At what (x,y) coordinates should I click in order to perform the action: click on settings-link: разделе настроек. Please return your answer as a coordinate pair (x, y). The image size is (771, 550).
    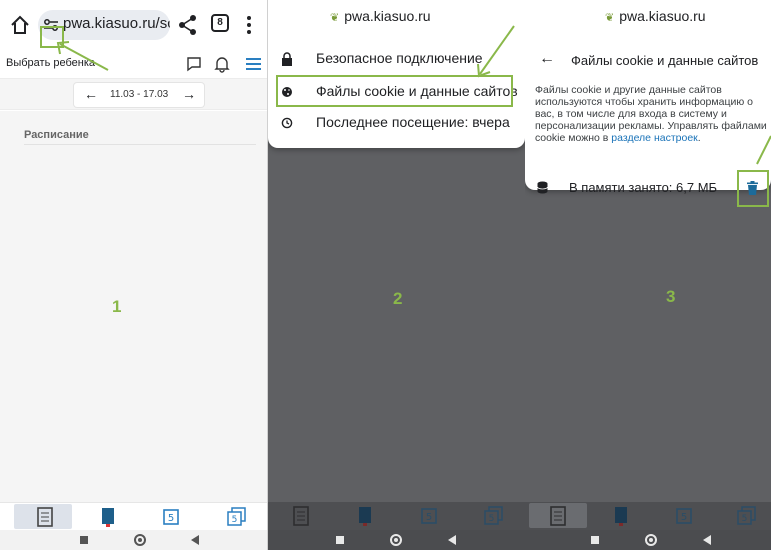
    Looking at the image, I should click on (654, 138).